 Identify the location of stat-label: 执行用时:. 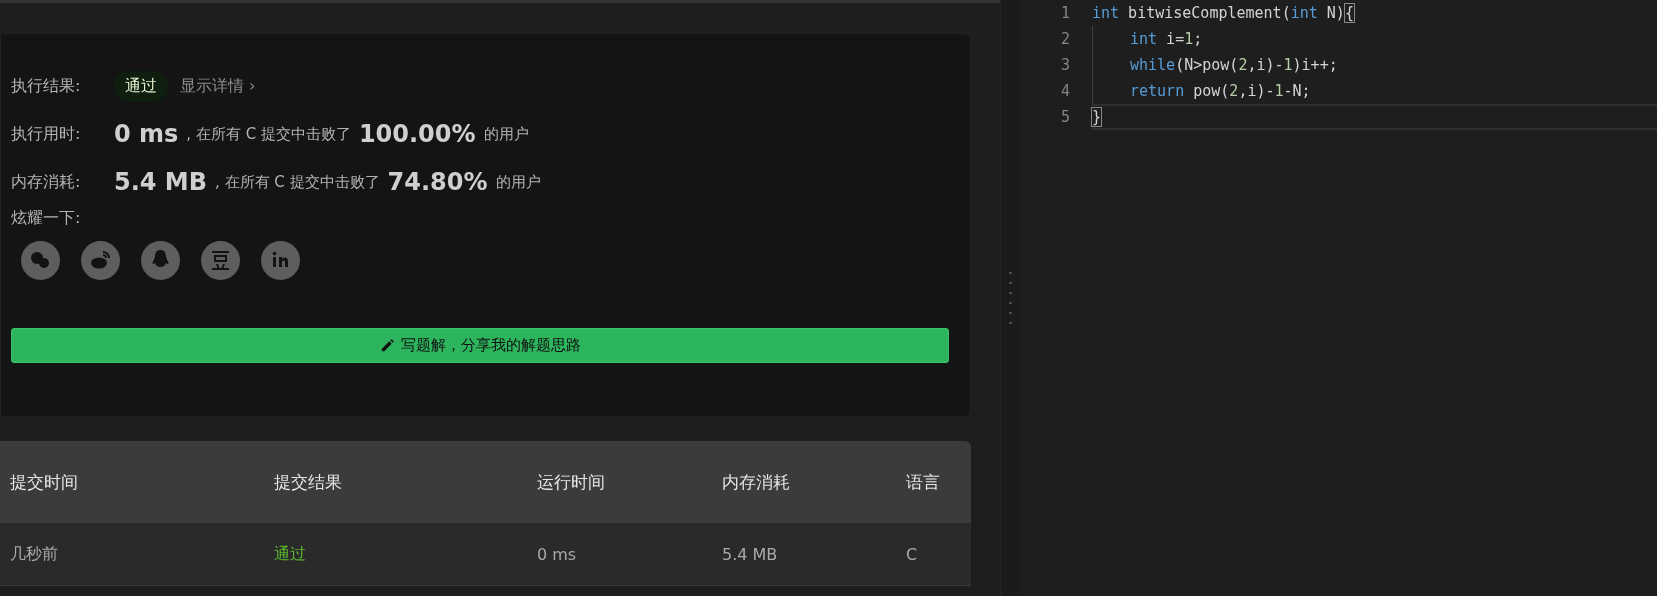
(46, 134).